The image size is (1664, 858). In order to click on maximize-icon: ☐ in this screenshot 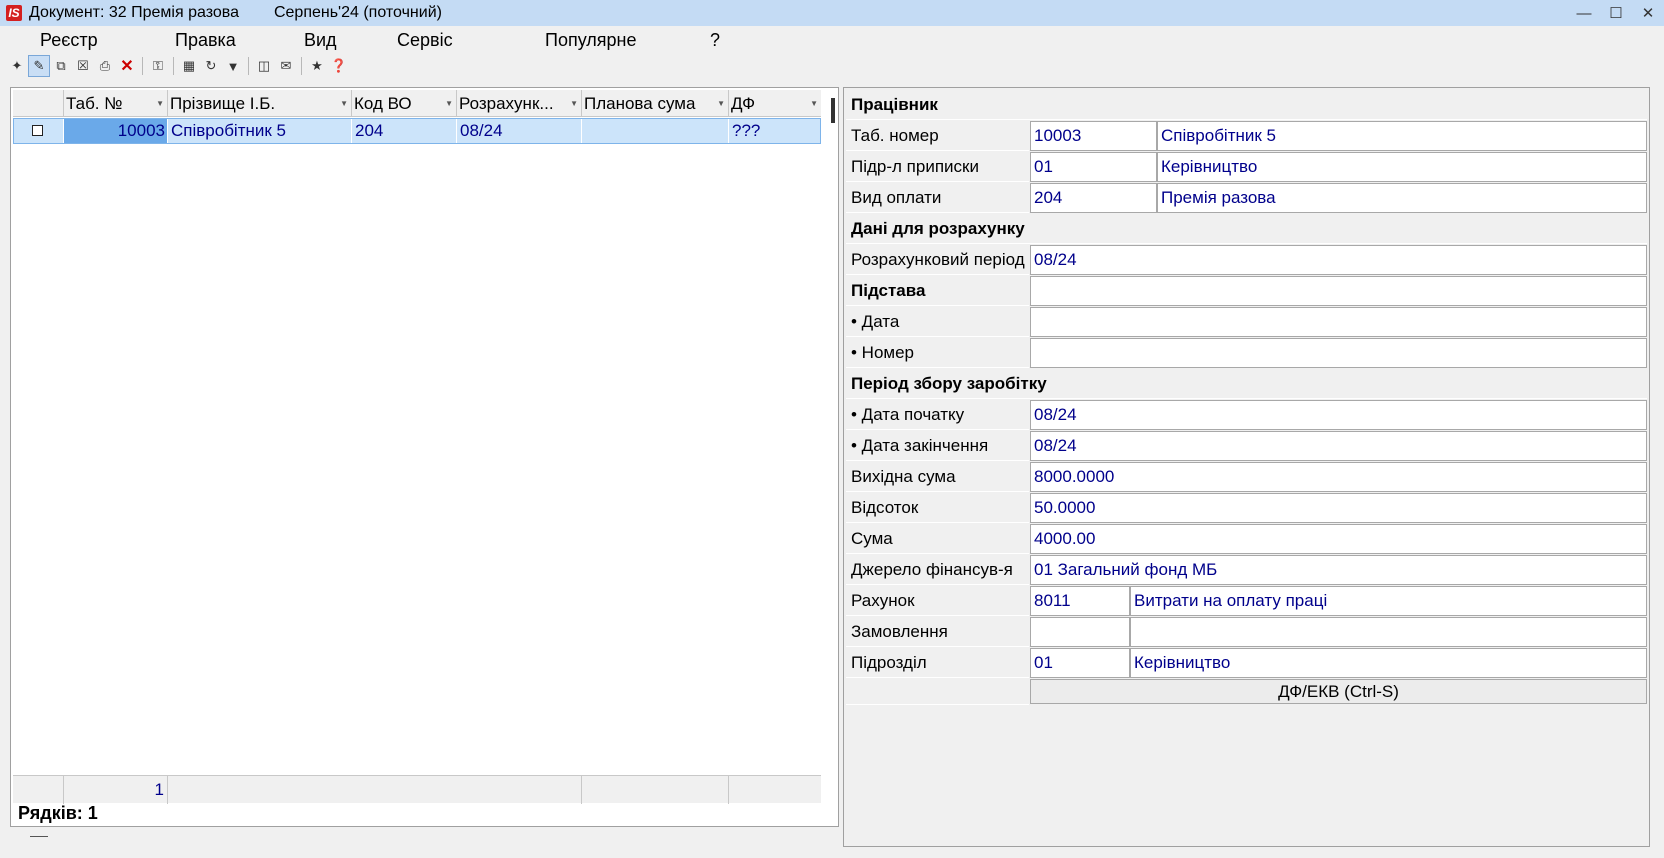, I will do `click(1616, 13)`.